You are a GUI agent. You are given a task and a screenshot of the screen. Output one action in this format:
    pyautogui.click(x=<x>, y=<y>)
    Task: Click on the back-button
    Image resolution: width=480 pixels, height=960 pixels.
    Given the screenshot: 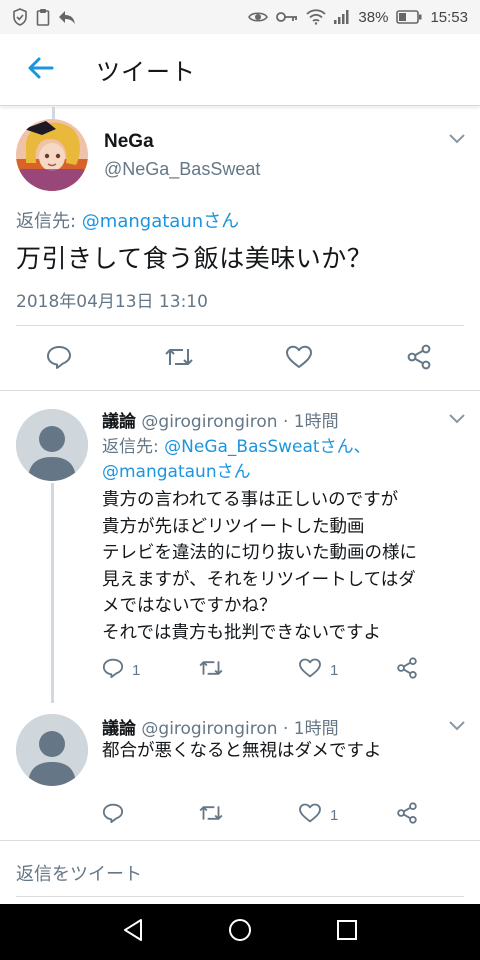 What is the action you would take?
    pyautogui.click(x=40, y=70)
    